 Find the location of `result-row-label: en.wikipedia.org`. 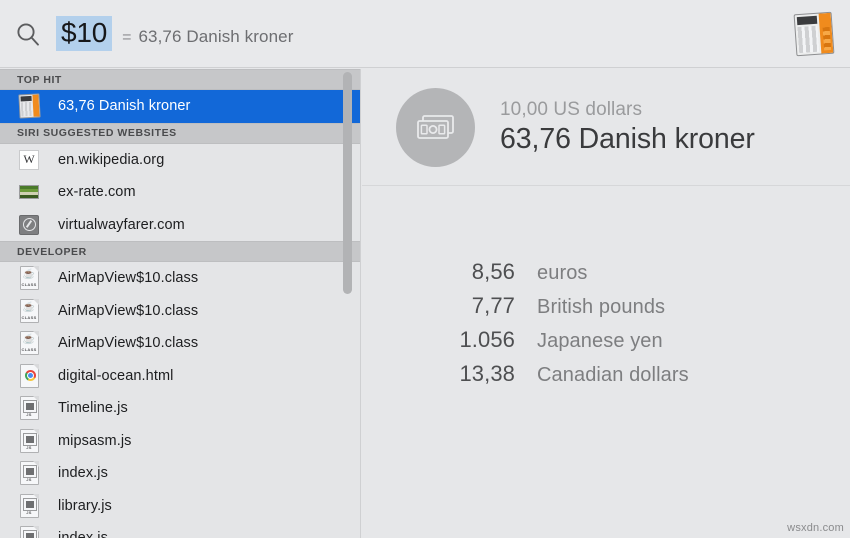

result-row-label: en.wikipedia.org is located at coordinates (111, 159).